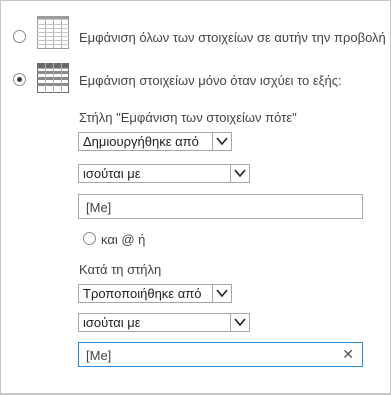 This screenshot has height=395, width=391. I want to click on filter2-value-text: [Me], so click(99, 355).